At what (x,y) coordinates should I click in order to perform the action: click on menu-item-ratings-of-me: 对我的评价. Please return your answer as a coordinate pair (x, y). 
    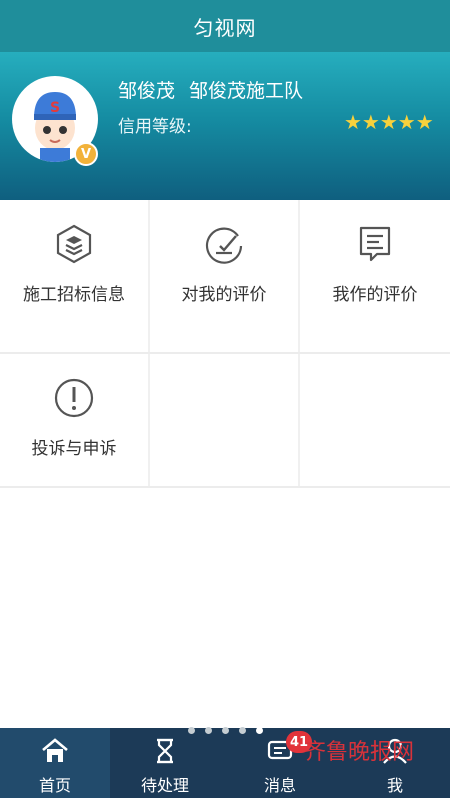
    Looking at the image, I should click on (225, 276).